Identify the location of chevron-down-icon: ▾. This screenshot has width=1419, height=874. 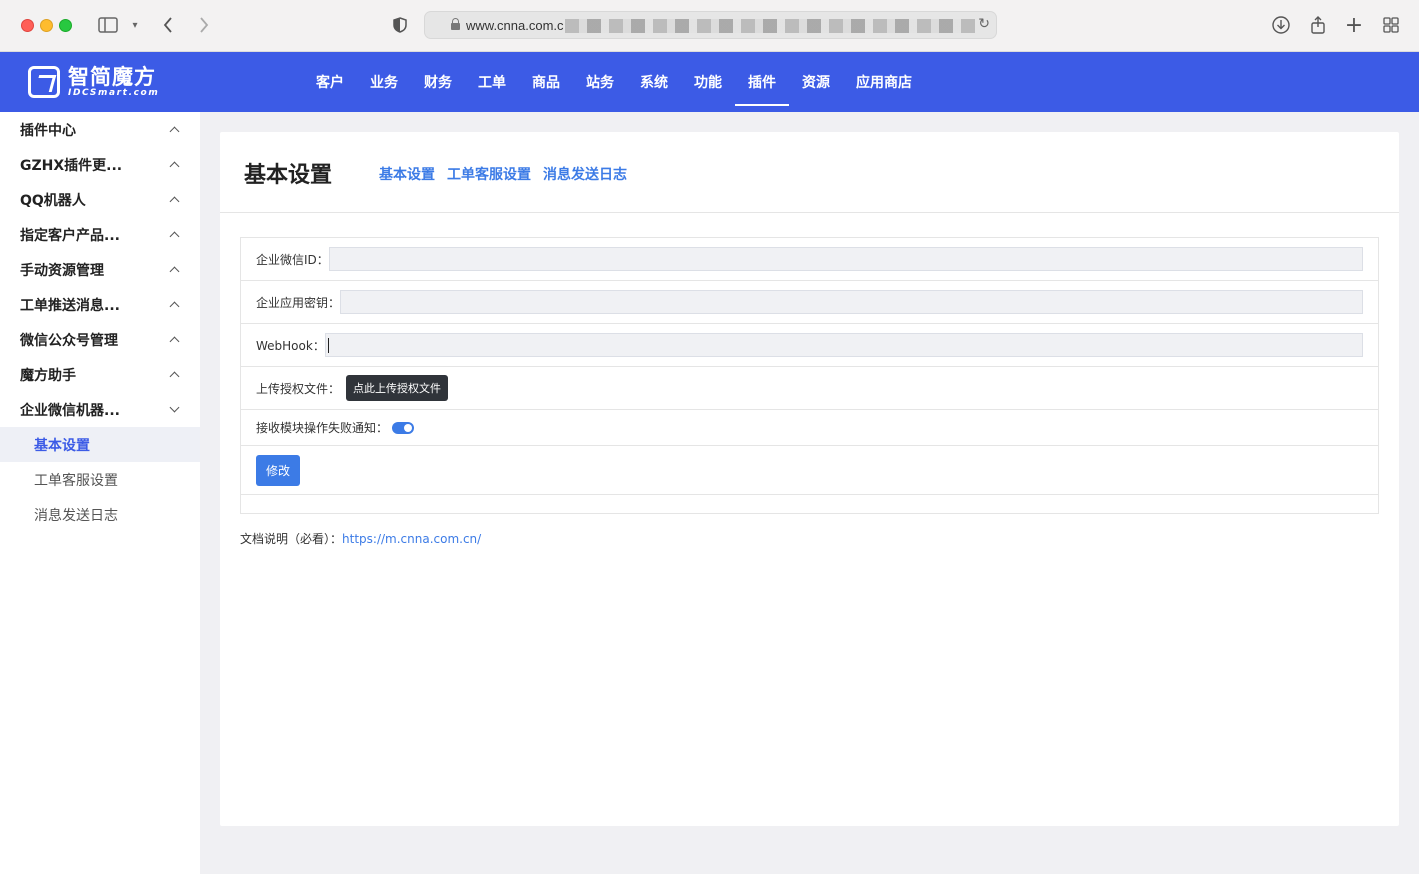
(135, 25).